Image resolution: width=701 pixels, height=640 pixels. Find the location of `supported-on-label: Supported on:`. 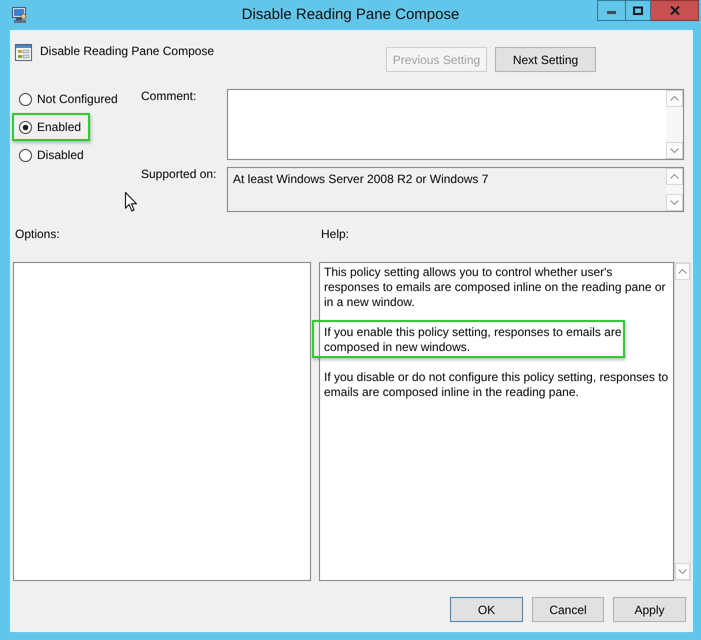

supported-on-label: Supported on: is located at coordinates (179, 175).